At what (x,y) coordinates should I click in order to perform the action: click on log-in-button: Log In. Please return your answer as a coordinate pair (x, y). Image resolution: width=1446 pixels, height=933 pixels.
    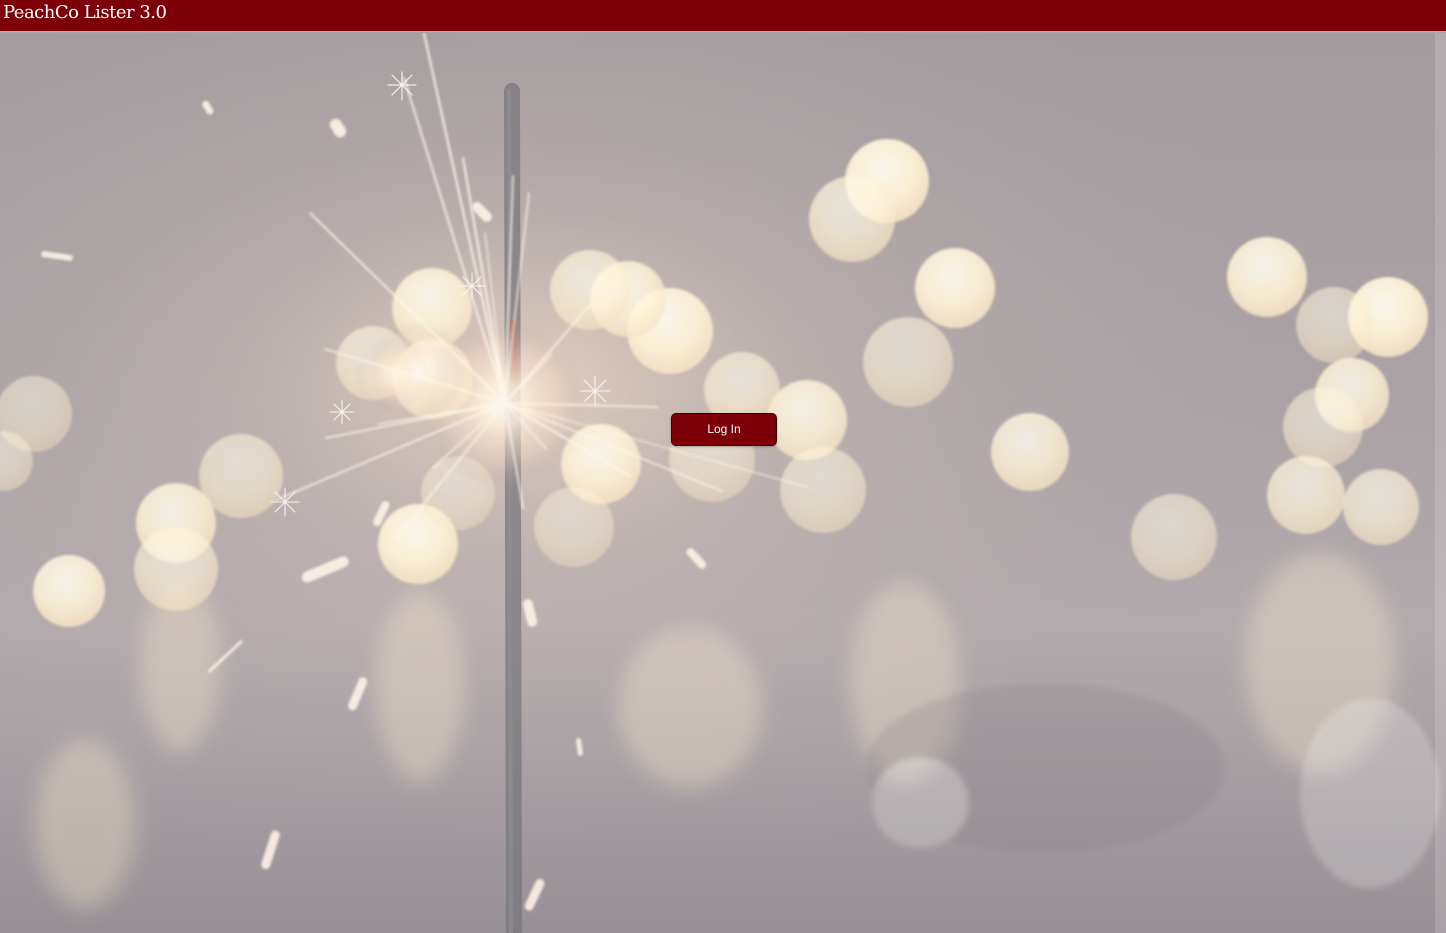
    Looking at the image, I should click on (724, 429).